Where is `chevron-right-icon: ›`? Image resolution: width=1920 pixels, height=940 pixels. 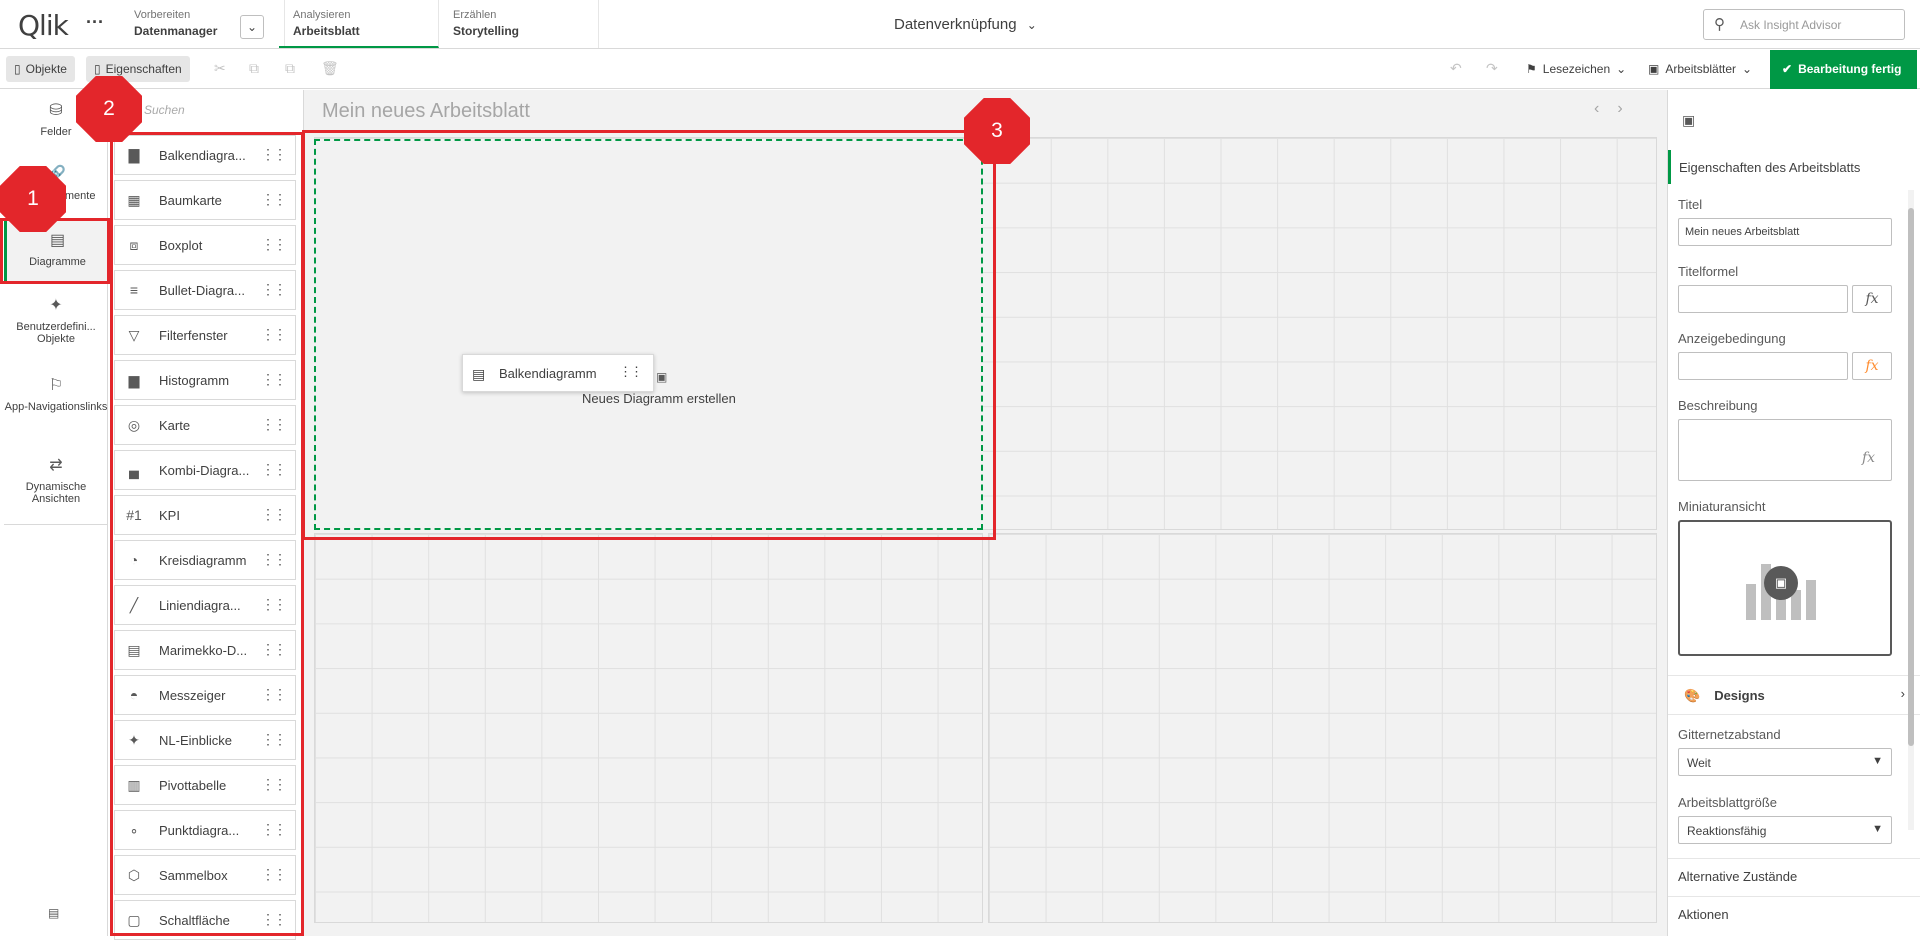 chevron-right-icon: › is located at coordinates (1902, 693).